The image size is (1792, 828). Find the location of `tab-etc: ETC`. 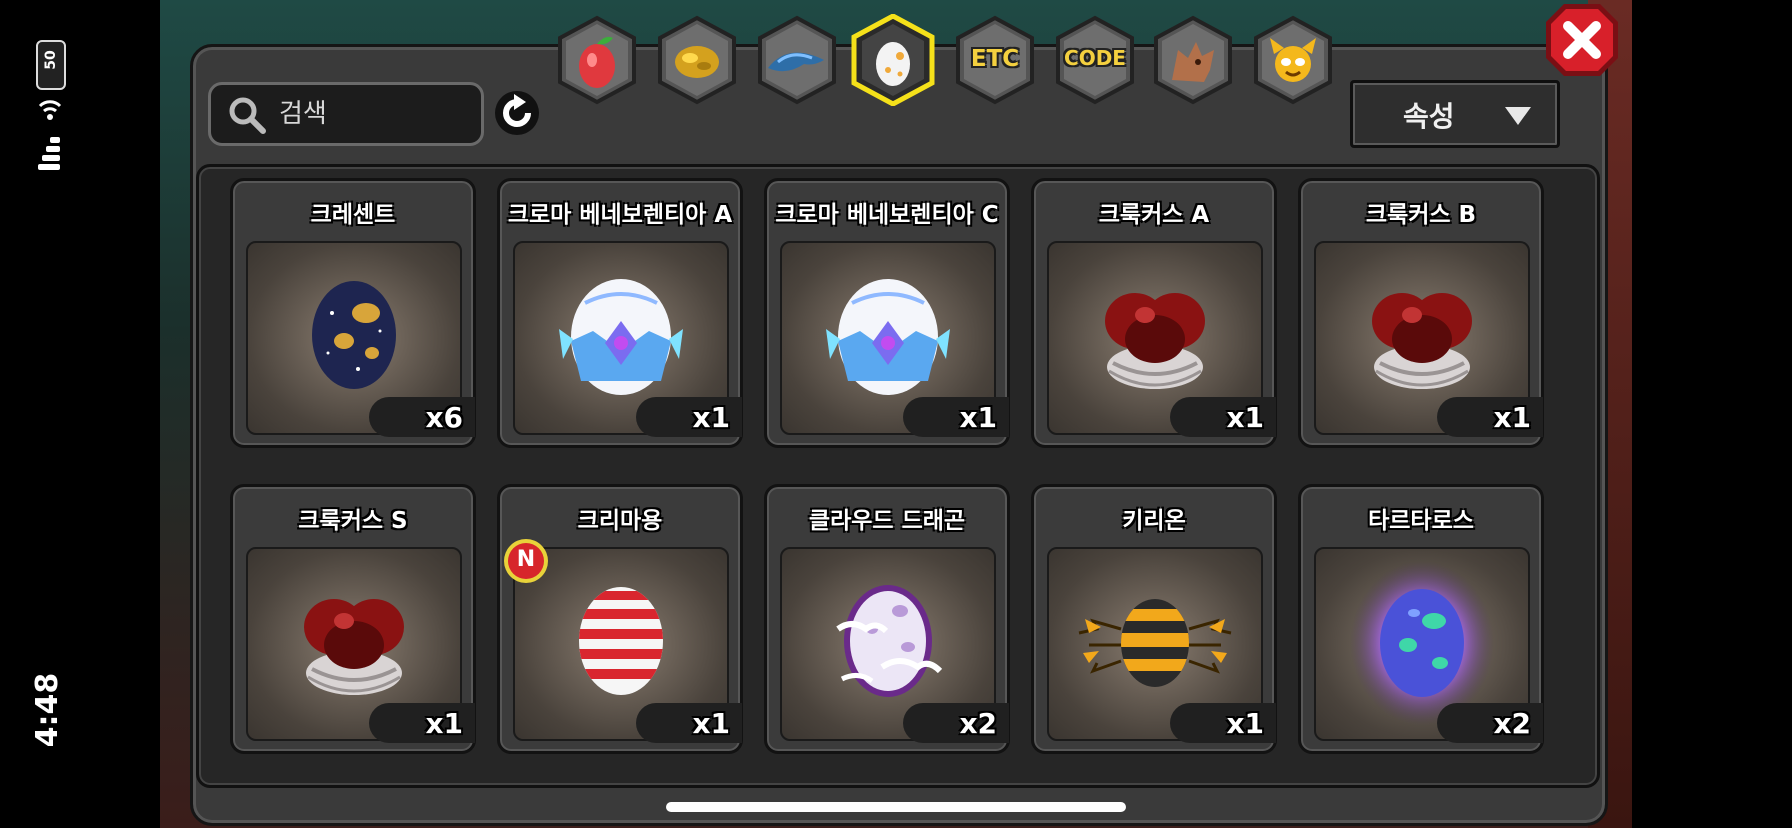

tab-etc: ETC is located at coordinates (995, 60).